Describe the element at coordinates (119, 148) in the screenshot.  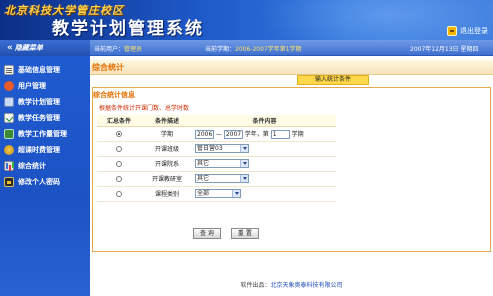
I see `radio-class` at that location.